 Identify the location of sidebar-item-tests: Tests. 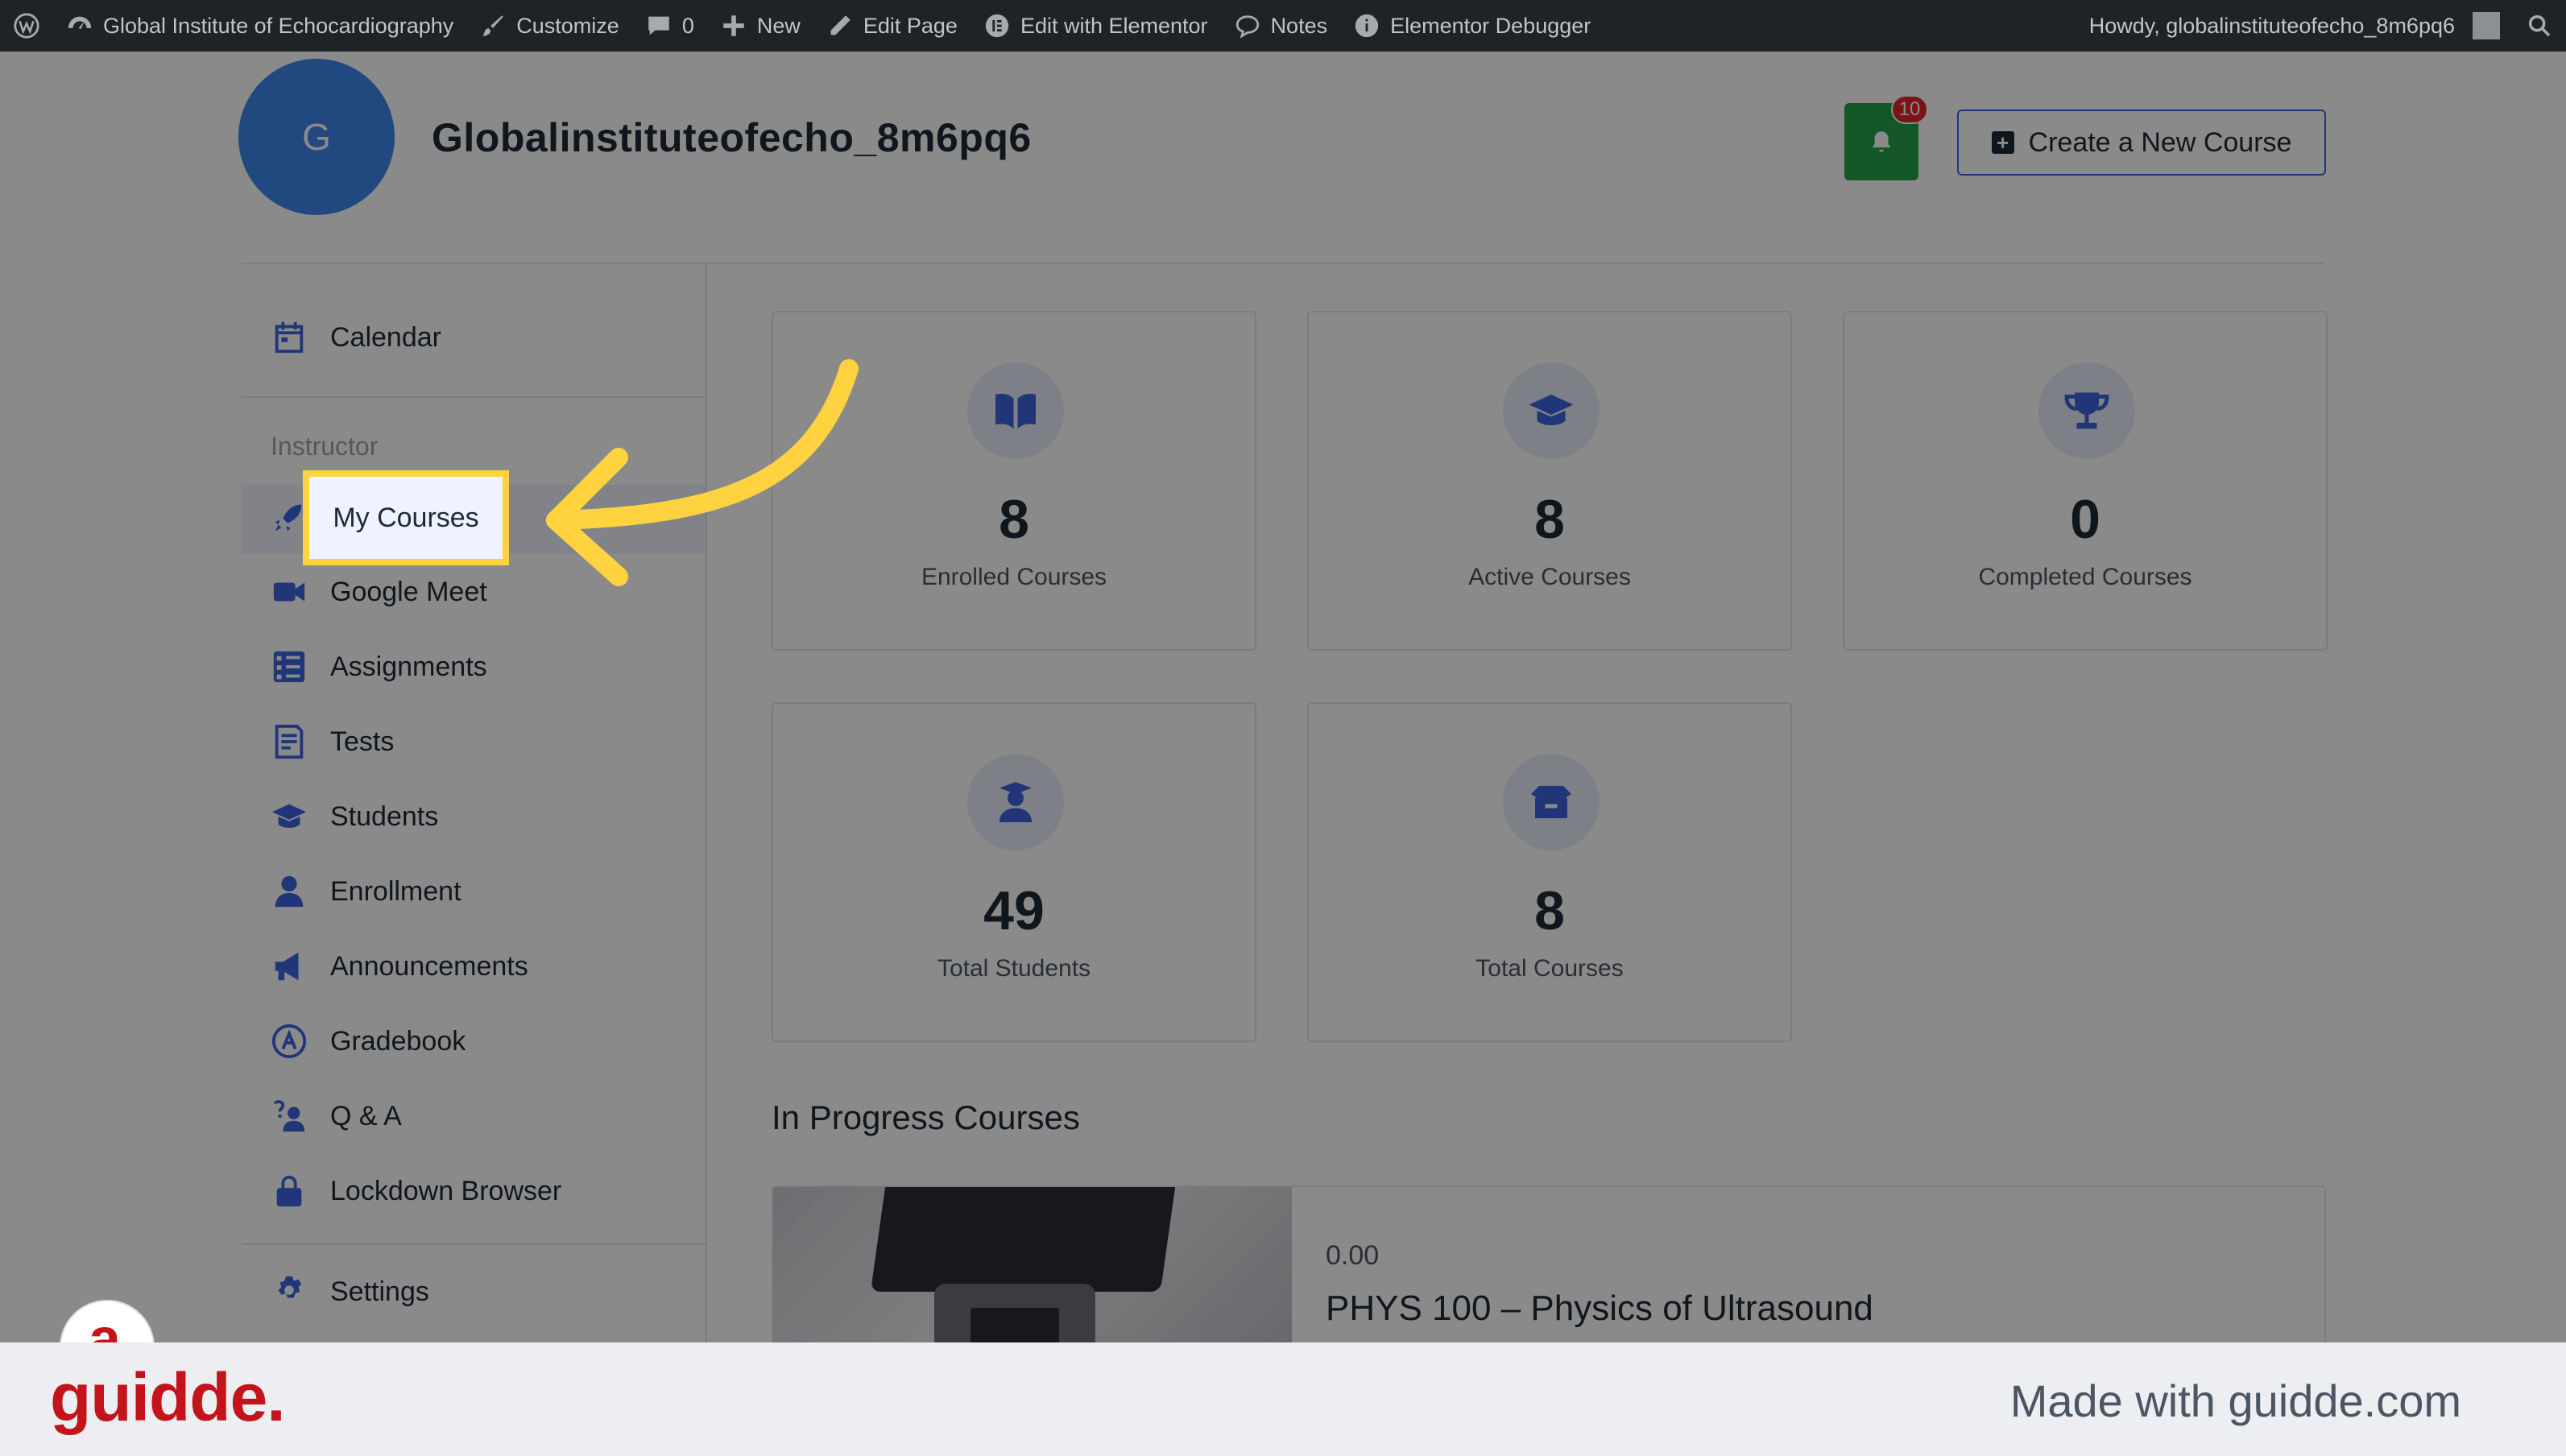
(331, 742).